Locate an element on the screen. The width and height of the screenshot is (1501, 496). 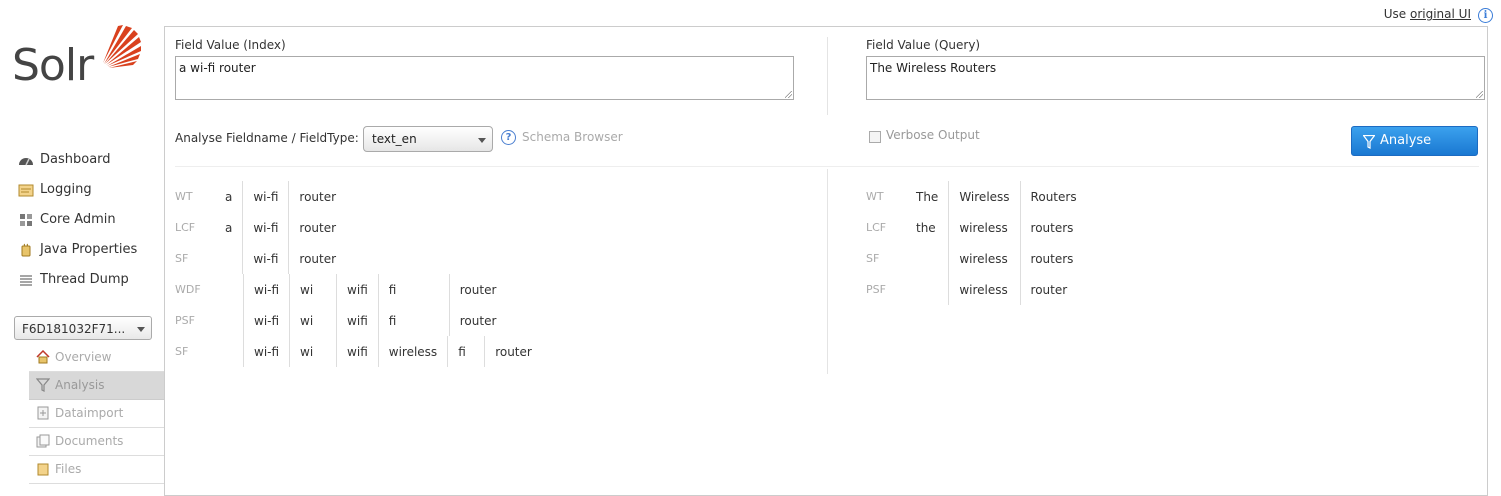
home-icon is located at coordinates (43, 357).